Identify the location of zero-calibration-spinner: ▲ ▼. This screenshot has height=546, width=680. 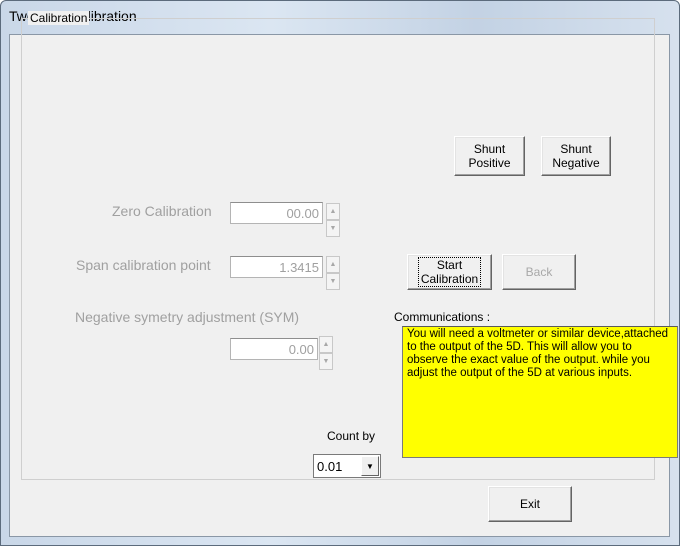
(333, 220).